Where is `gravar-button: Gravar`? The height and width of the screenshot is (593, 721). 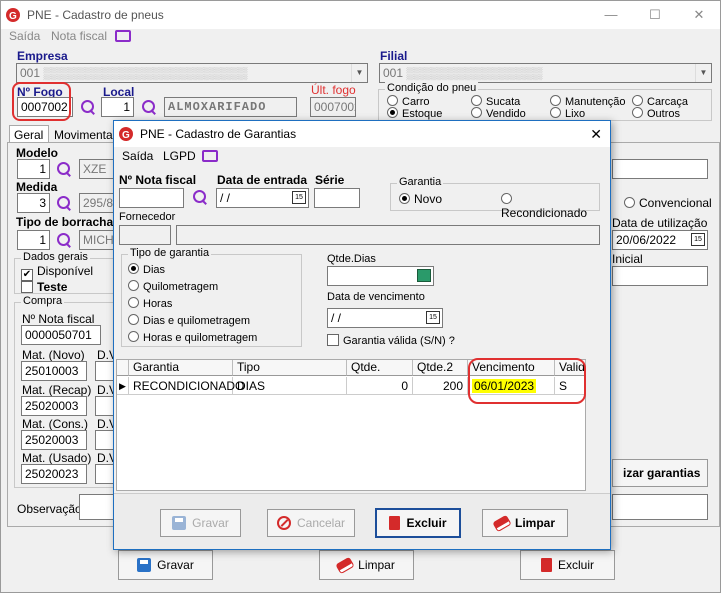
gravar-button: Gravar is located at coordinates (165, 565).